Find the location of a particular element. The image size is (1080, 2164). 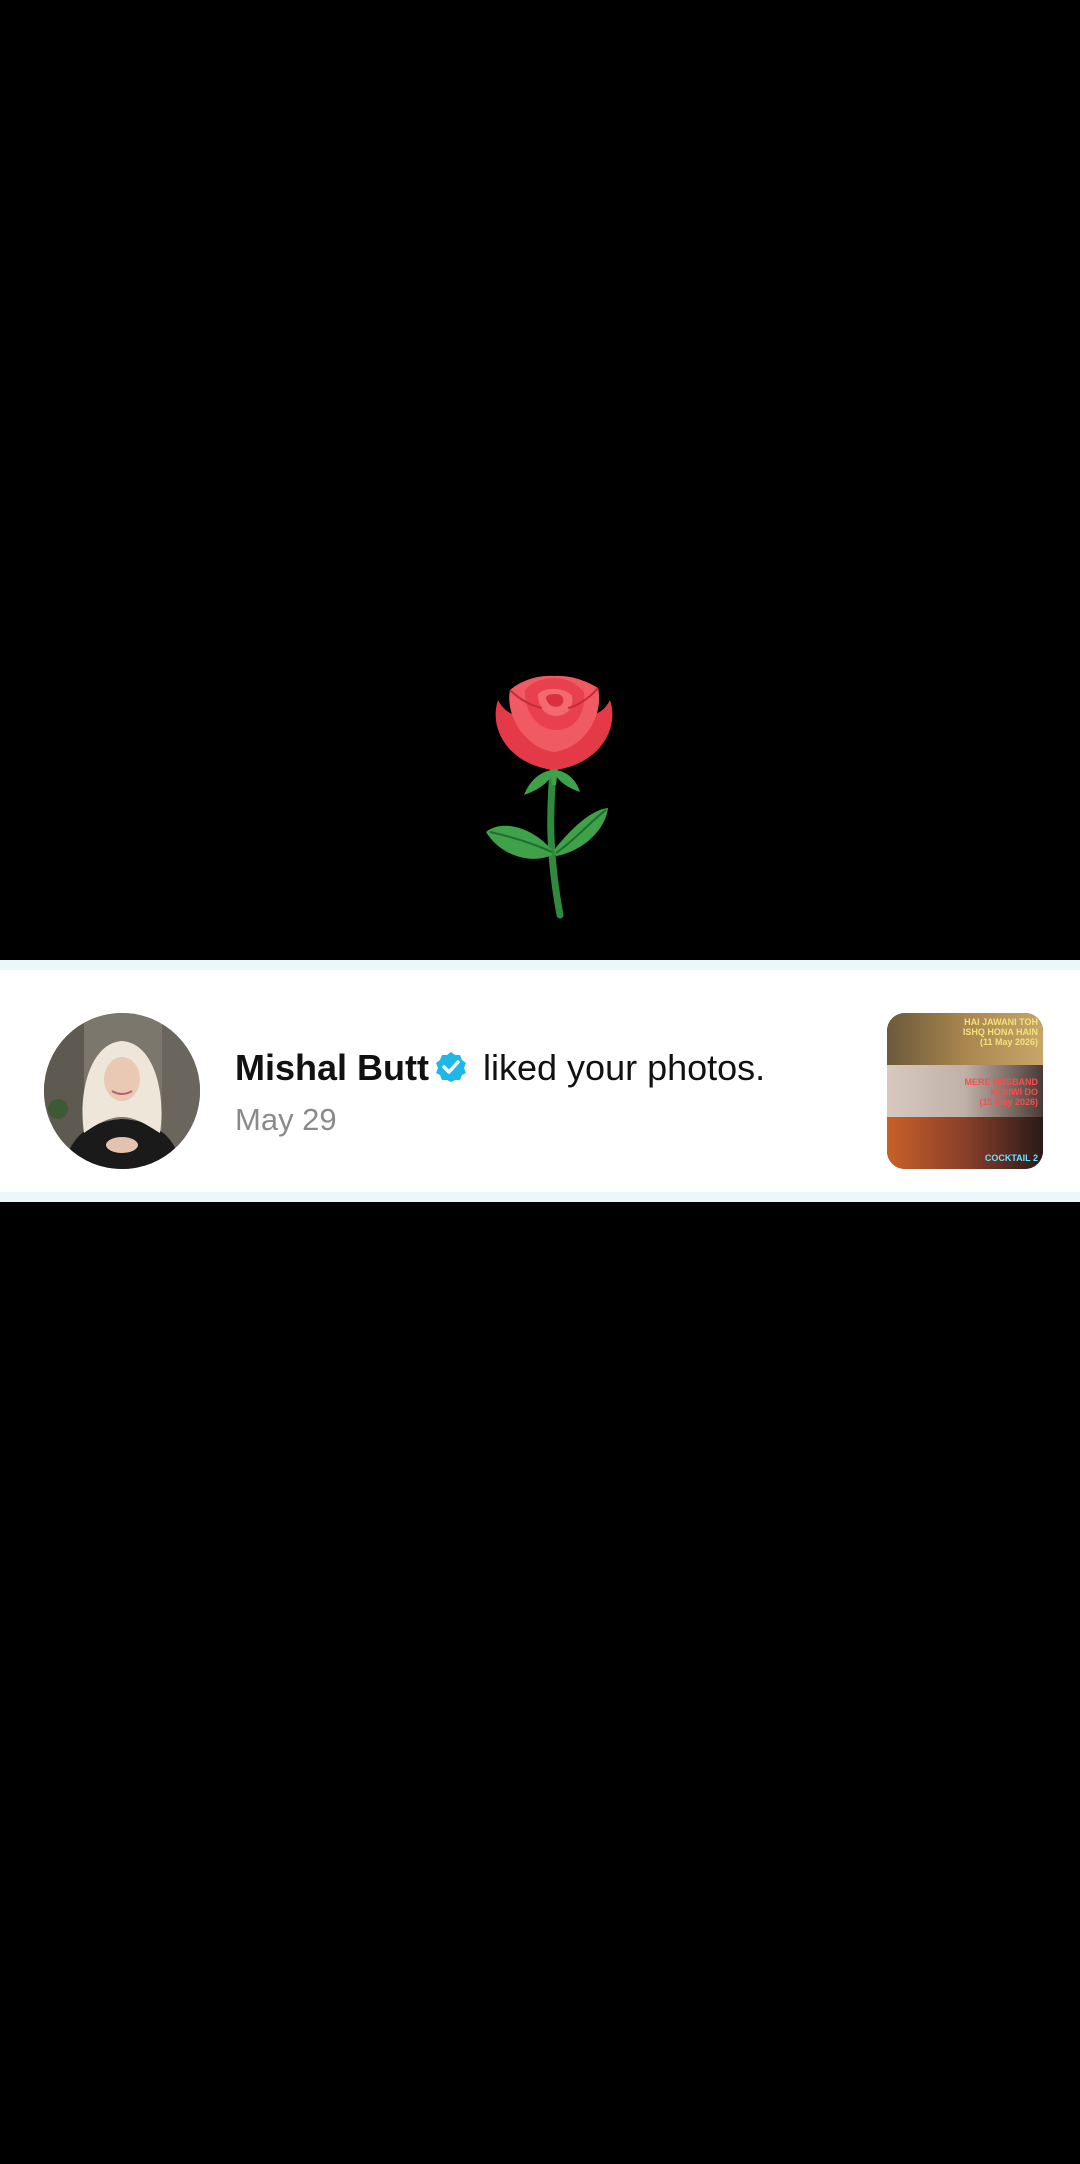

avatar-photo-icon is located at coordinates (122, 1091).